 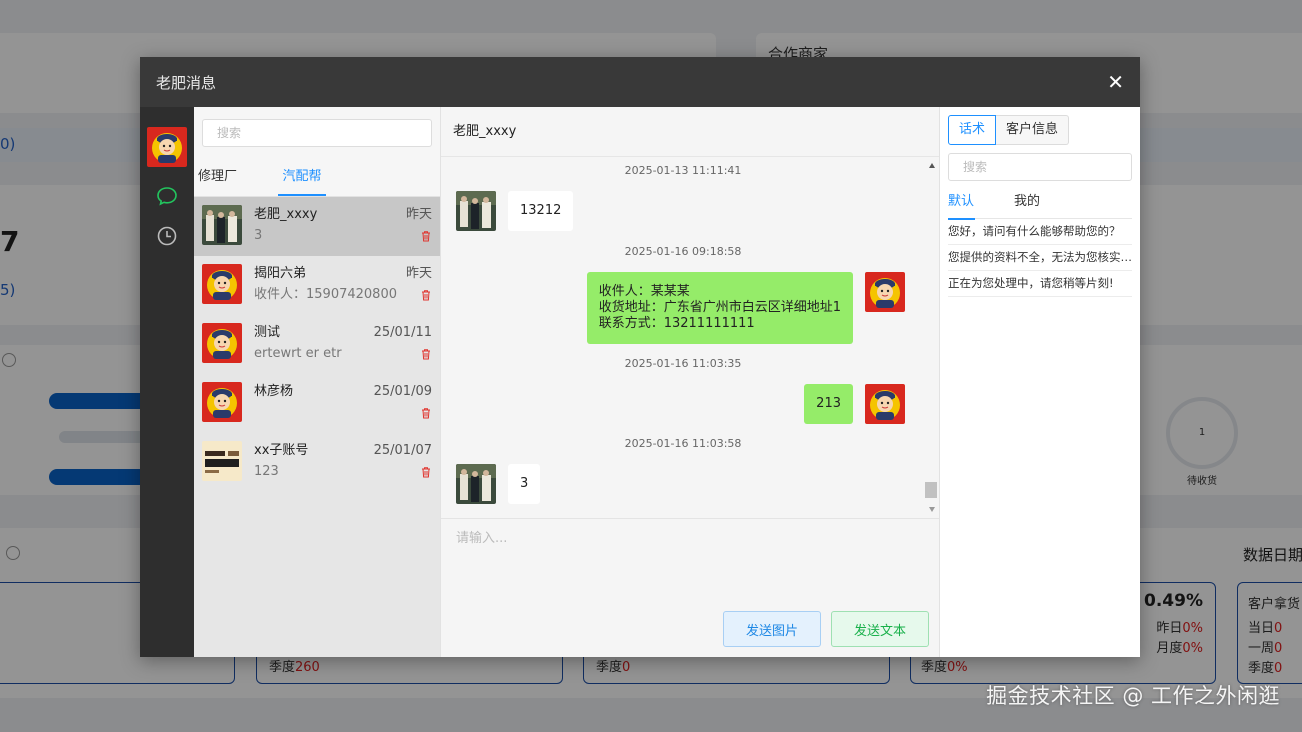 I want to click on send-text-button: 发送文本, so click(x=880, y=629).